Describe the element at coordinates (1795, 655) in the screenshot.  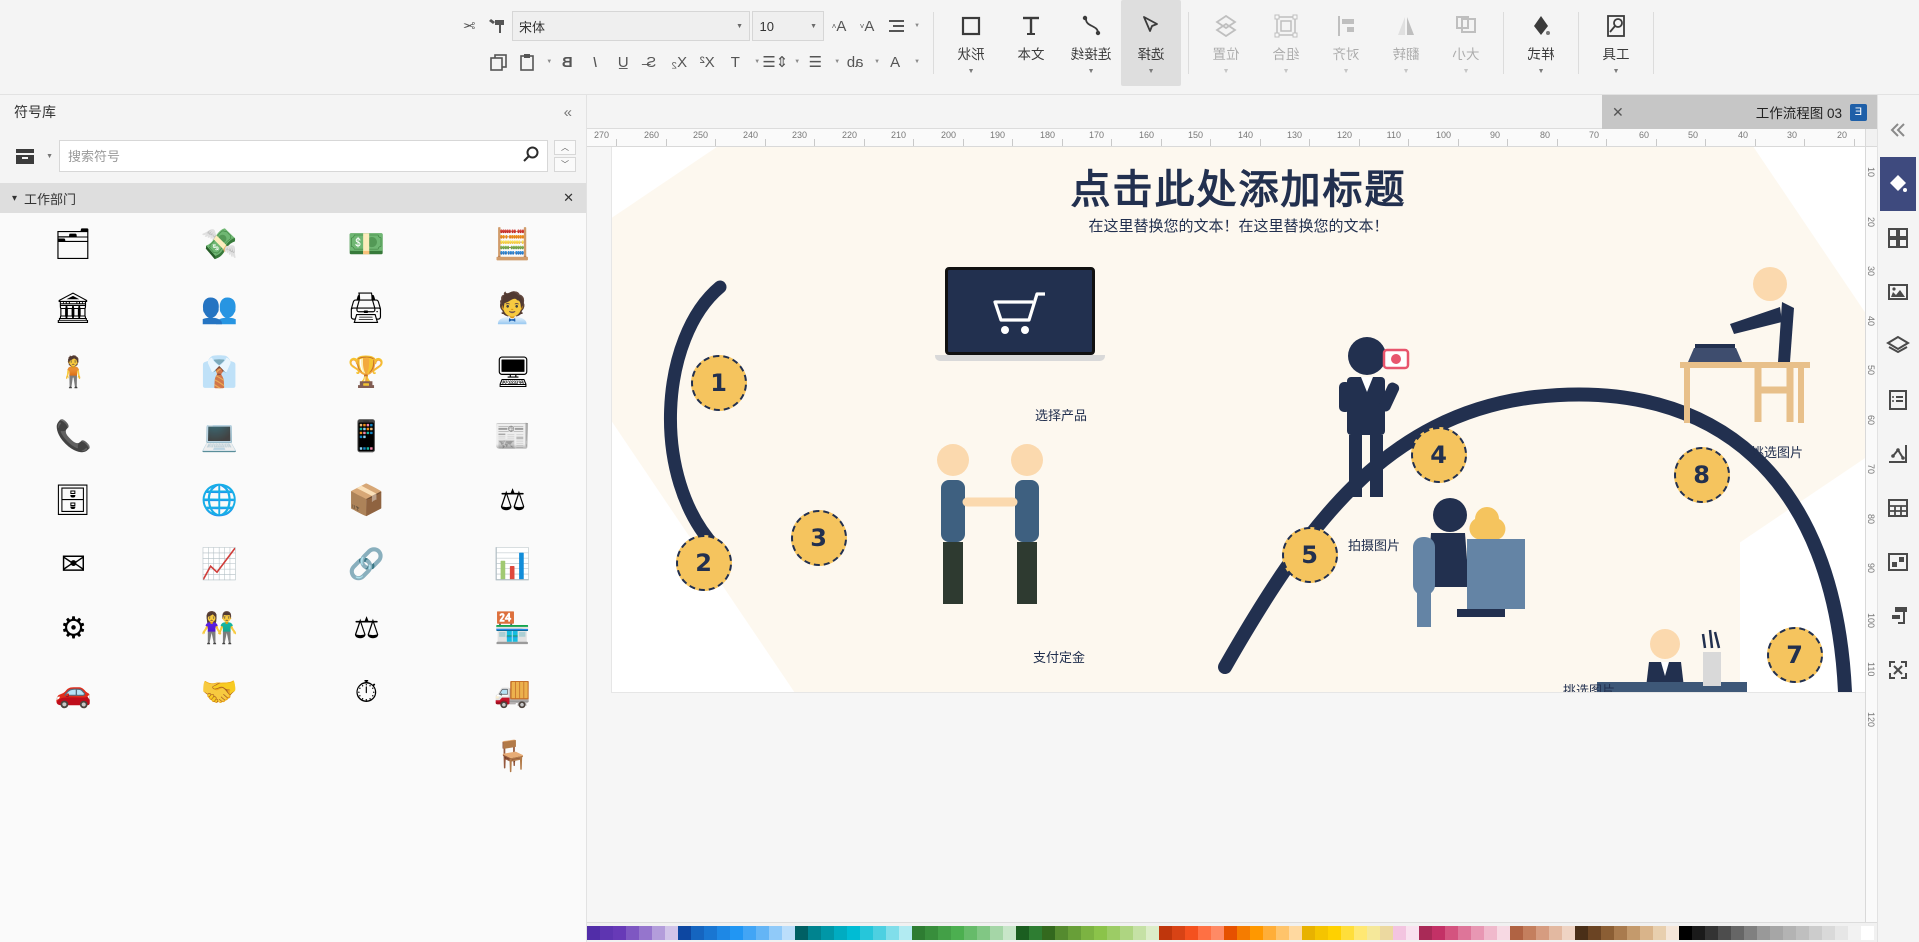
I see `flow-node: 7` at that location.